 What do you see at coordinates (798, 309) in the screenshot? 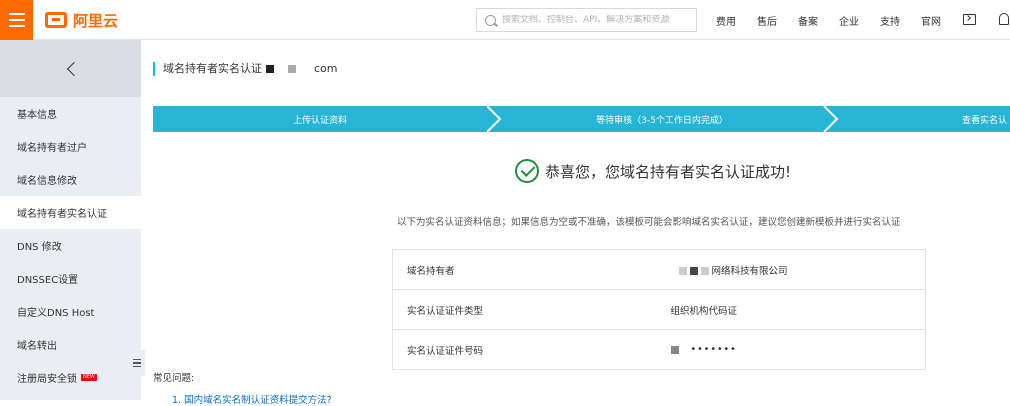
I see `table-value: 组织机构代码证` at bounding box center [798, 309].